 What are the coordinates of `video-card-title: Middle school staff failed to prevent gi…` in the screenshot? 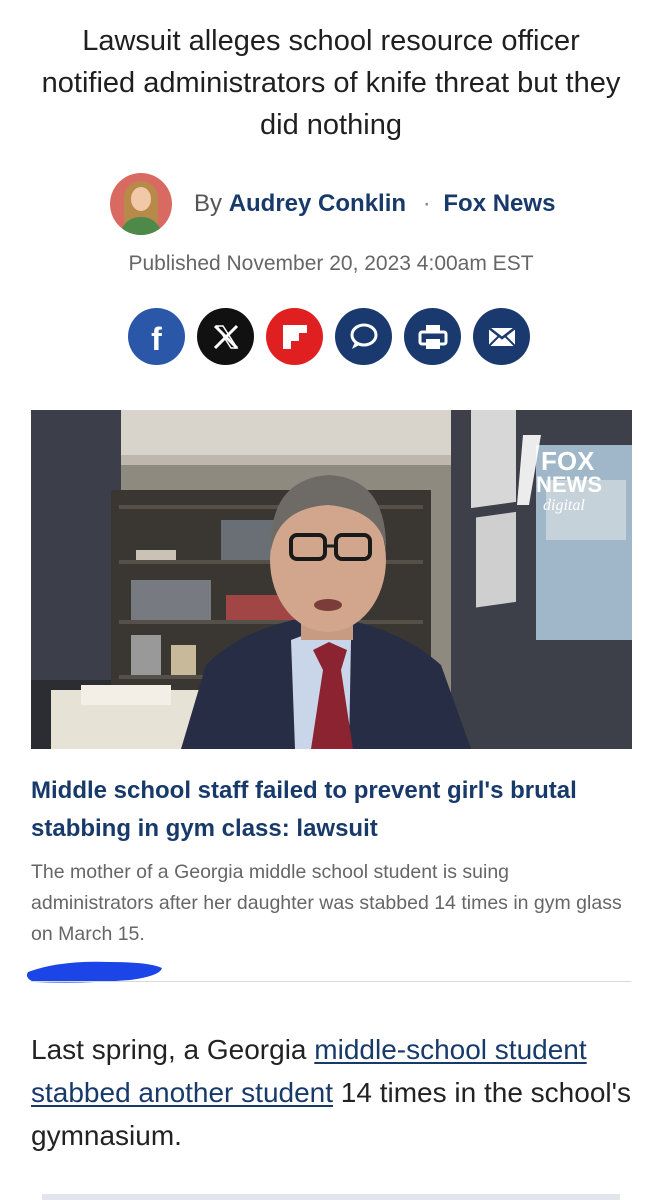 It's located at (331, 810).